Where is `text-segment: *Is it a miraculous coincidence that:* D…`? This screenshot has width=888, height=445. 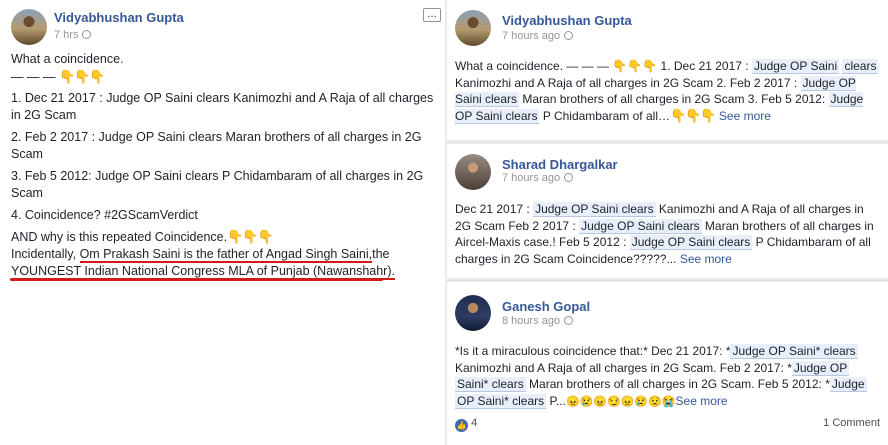
text-segment: *Is it a miraculous coincidence that:* D… is located at coordinates (593, 351).